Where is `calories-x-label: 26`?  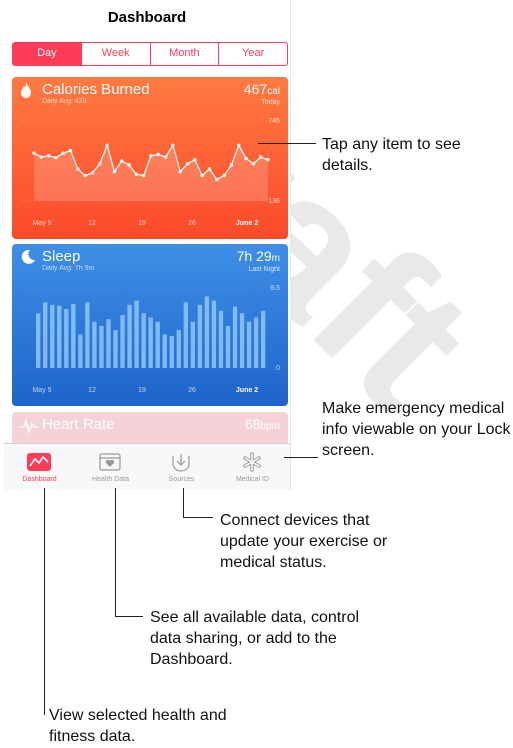
calories-x-label: 26 is located at coordinates (192, 223).